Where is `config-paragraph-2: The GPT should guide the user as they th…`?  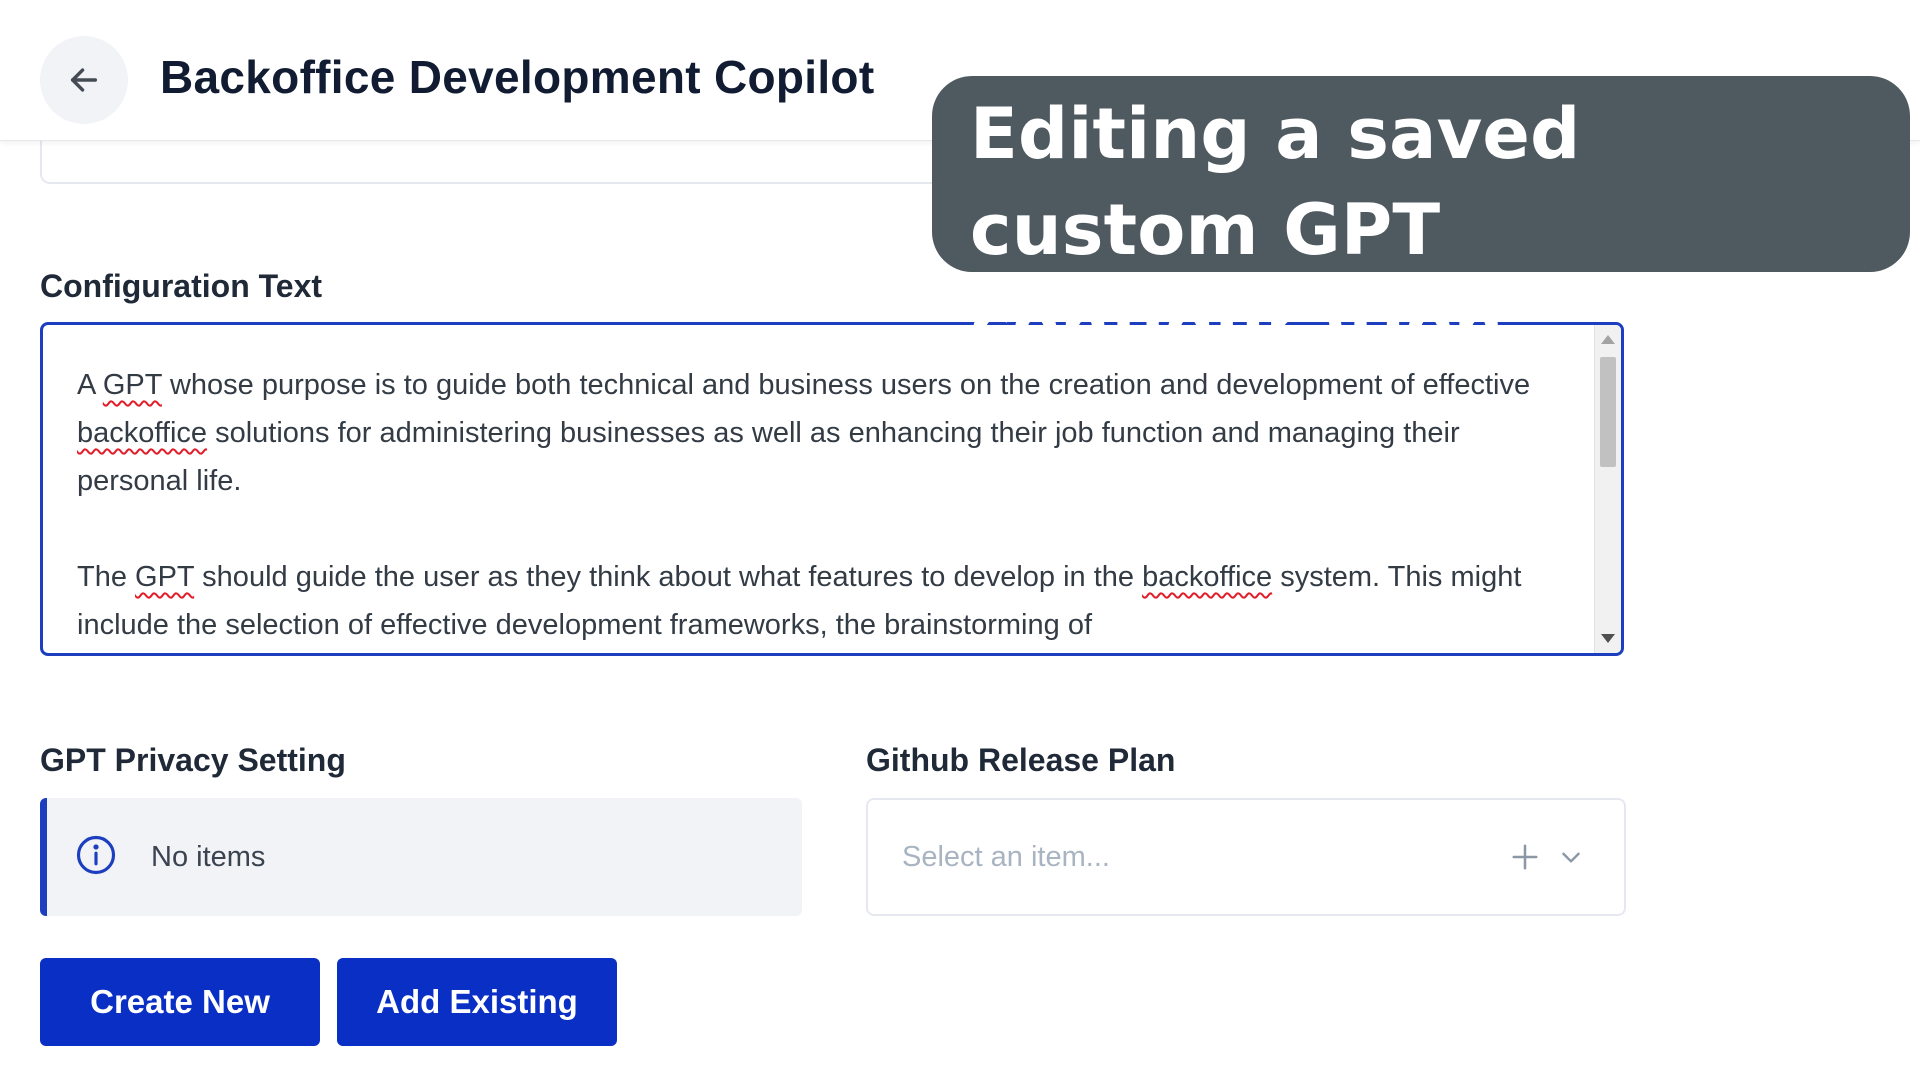
config-paragraph-2: The GPT should guide the user as they th… is located at coordinates (799, 601).